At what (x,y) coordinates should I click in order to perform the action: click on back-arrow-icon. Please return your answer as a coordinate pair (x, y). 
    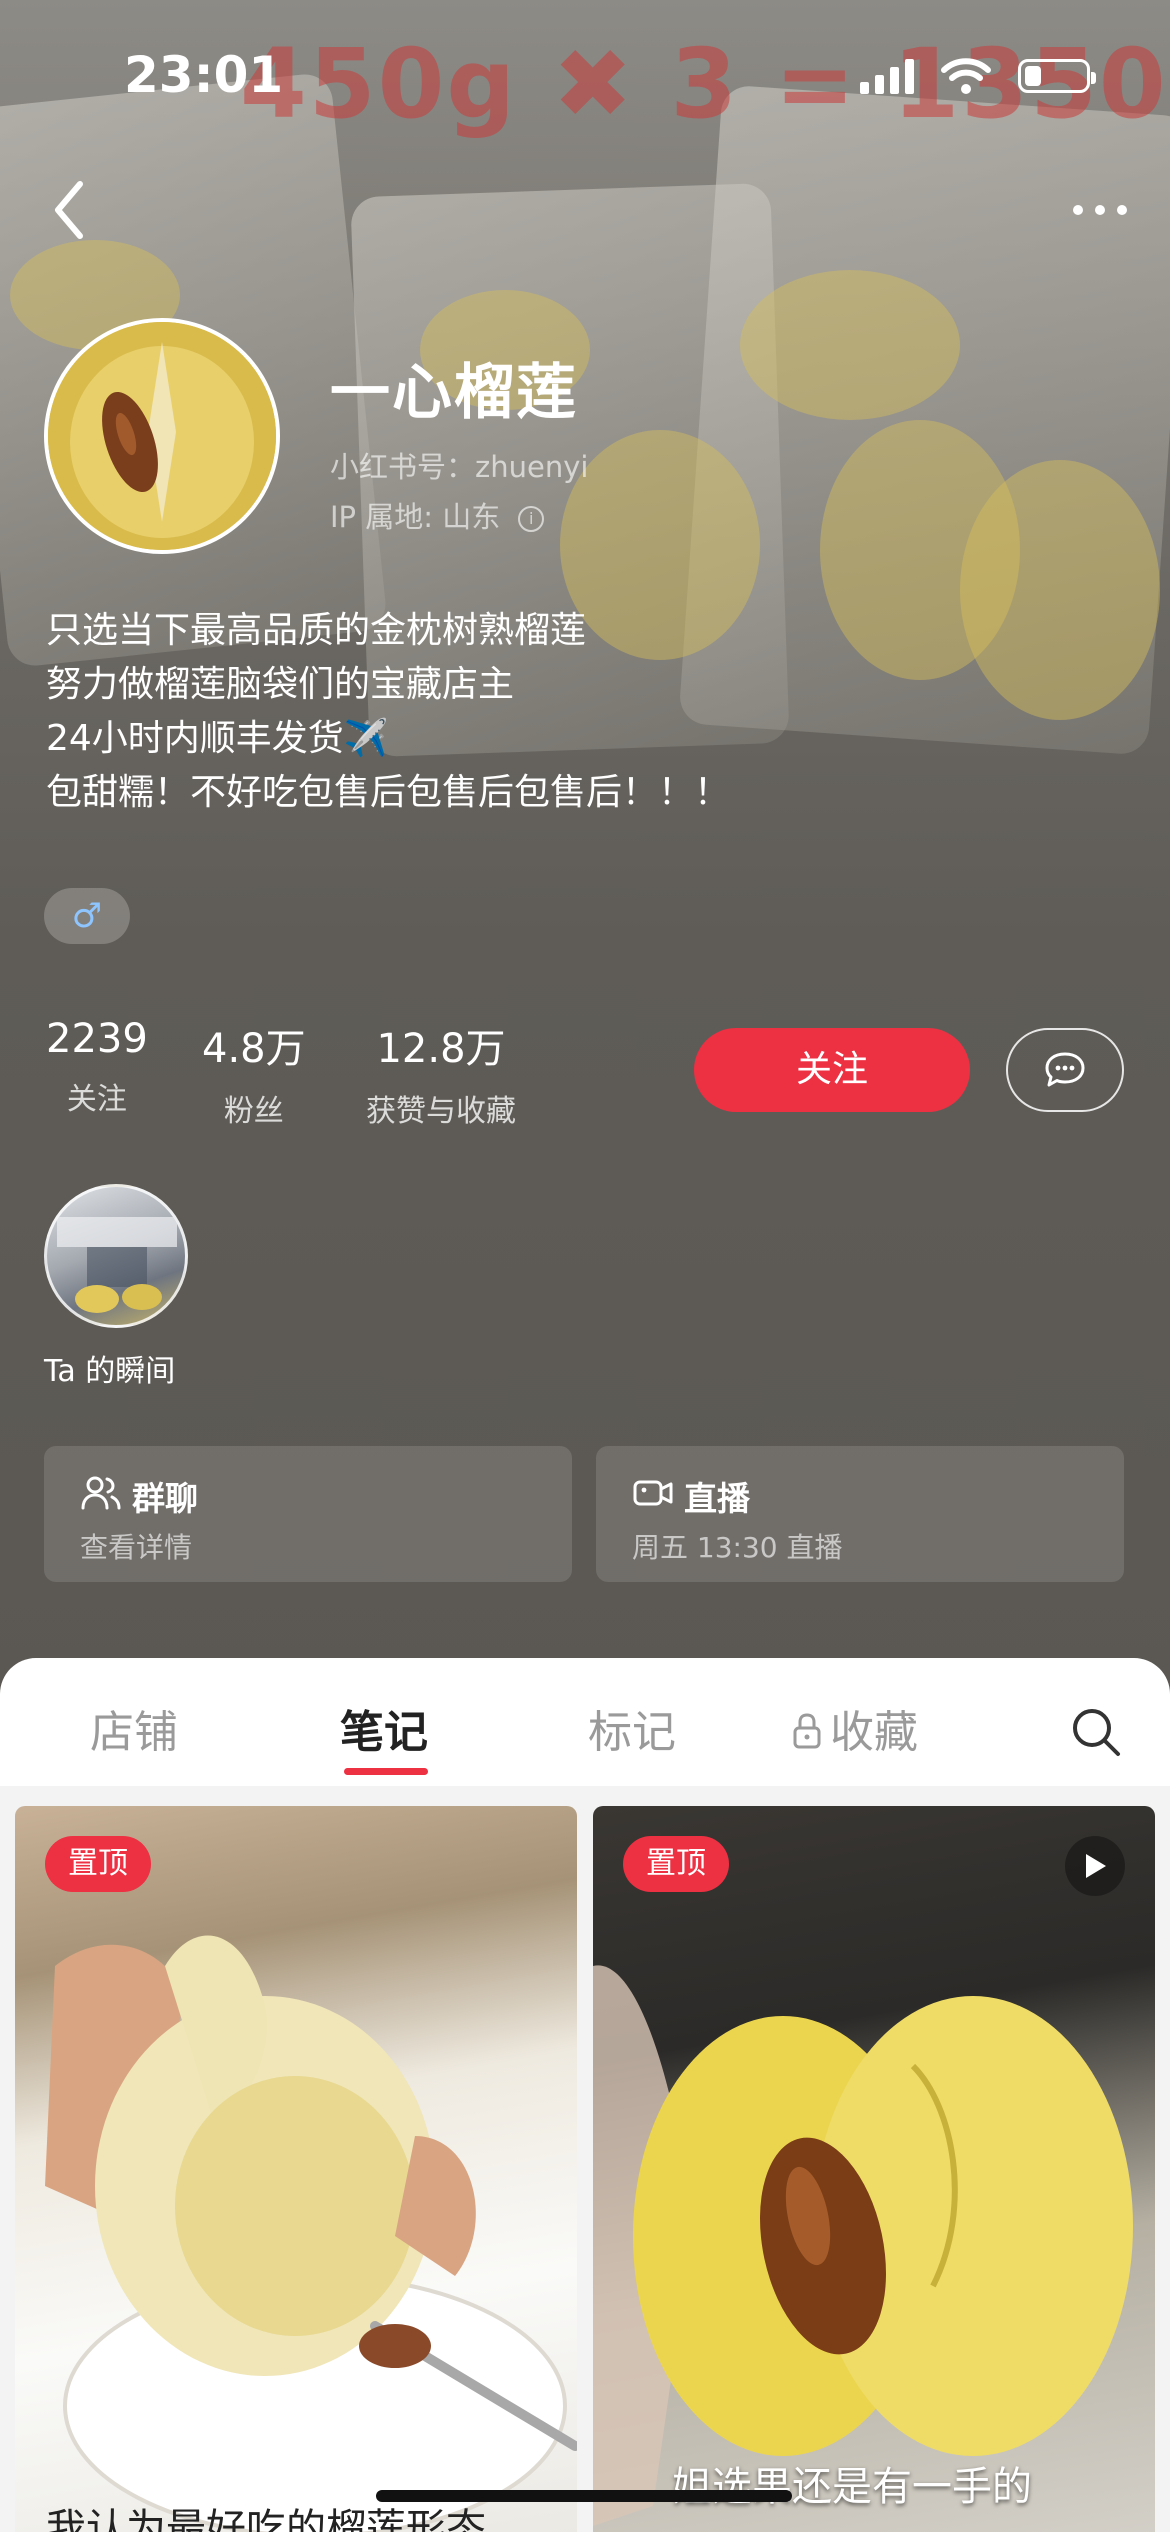
    Looking at the image, I should click on (70, 210).